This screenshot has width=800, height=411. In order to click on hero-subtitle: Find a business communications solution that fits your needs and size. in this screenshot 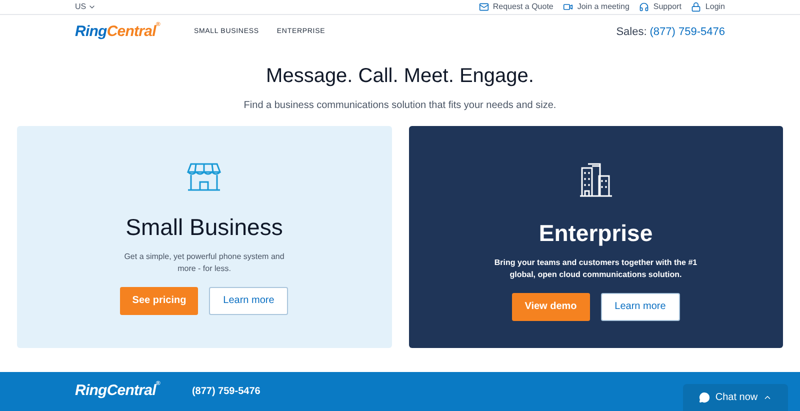, I will do `click(400, 106)`.